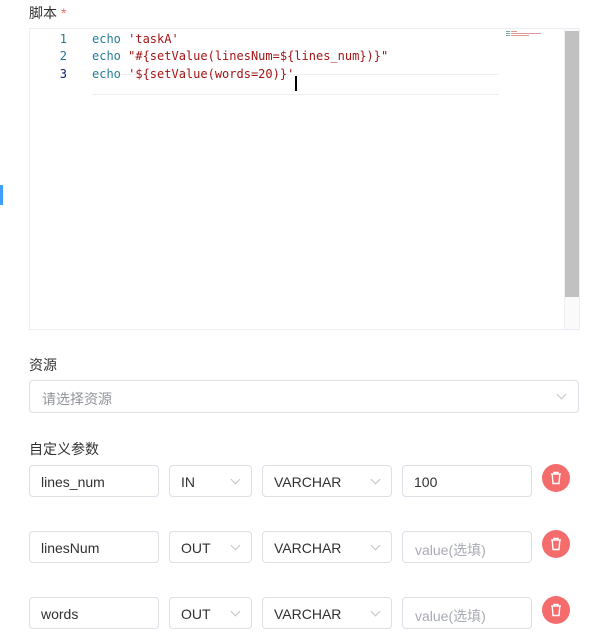  What do you see at coordinates (149, 39) in the screenshot?
I see `code-string: 'taskA'` at bounding box center [149, 39].